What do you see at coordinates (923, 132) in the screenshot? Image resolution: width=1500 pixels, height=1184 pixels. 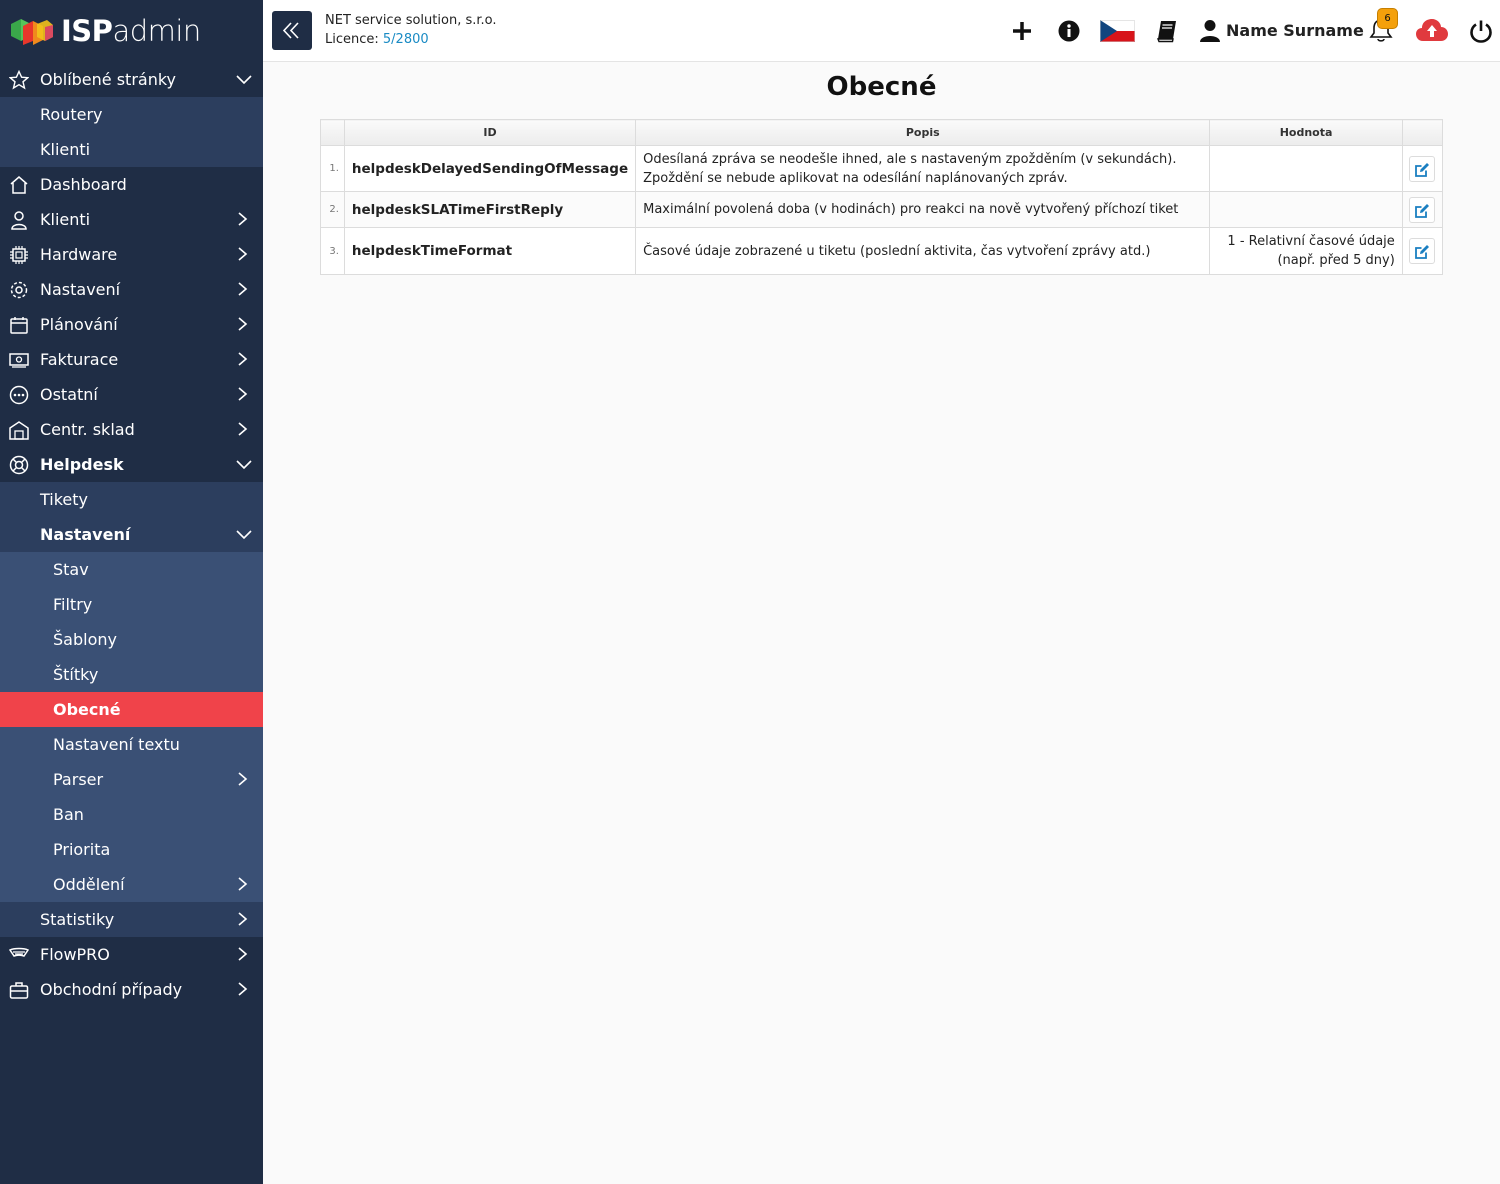 I see `col-header-popis: Popis` at bounding box center [923, 132].